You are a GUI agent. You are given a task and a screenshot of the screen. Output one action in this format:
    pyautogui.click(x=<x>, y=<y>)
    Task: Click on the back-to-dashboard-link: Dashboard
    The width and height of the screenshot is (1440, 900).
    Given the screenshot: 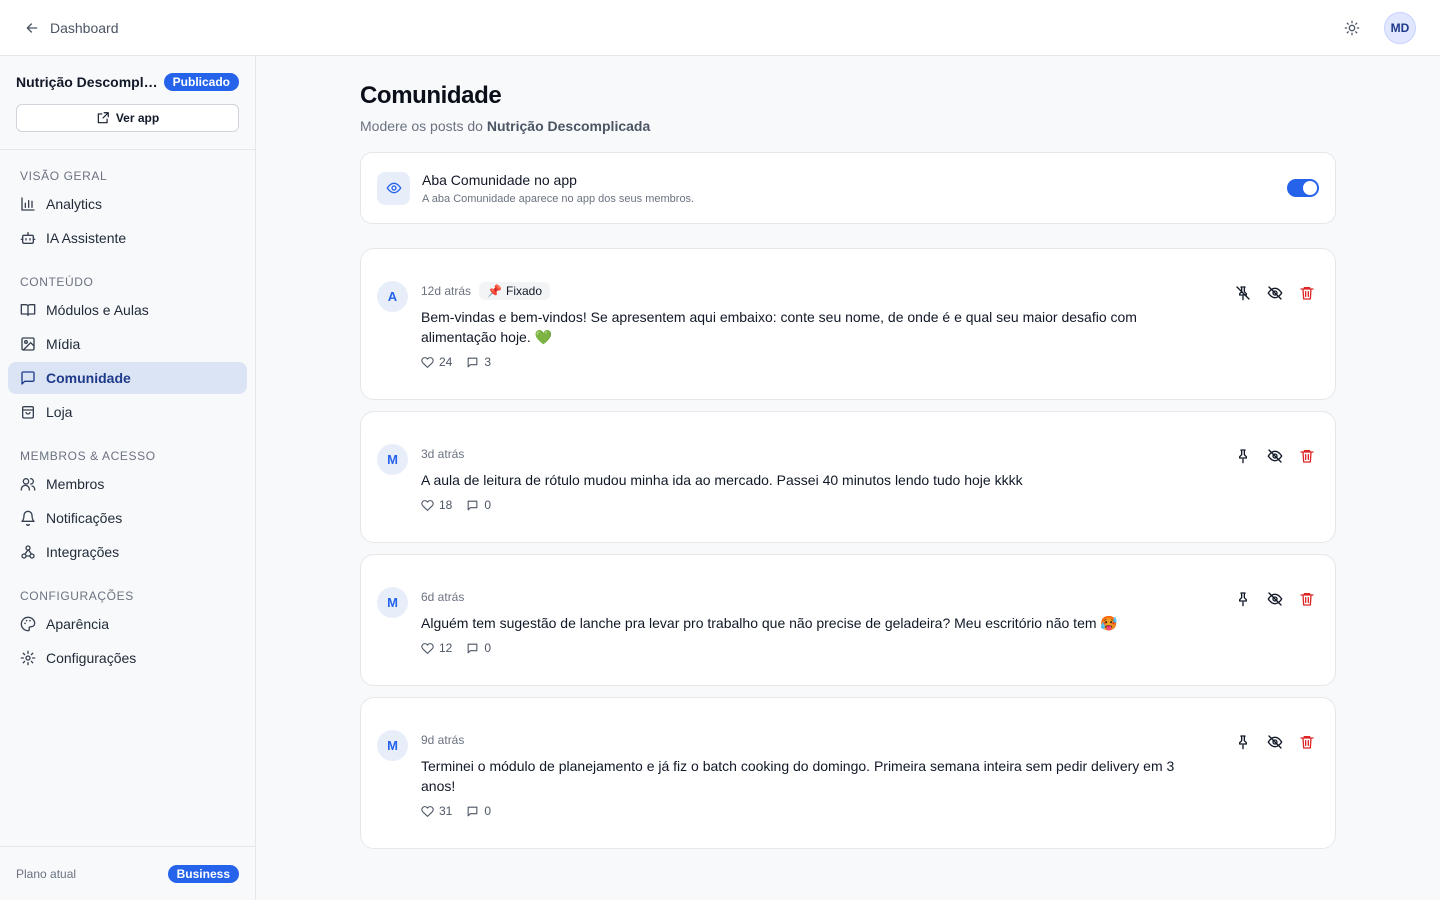 What is the action you would take?
    pyautogui.click(x=71, y=28)
    